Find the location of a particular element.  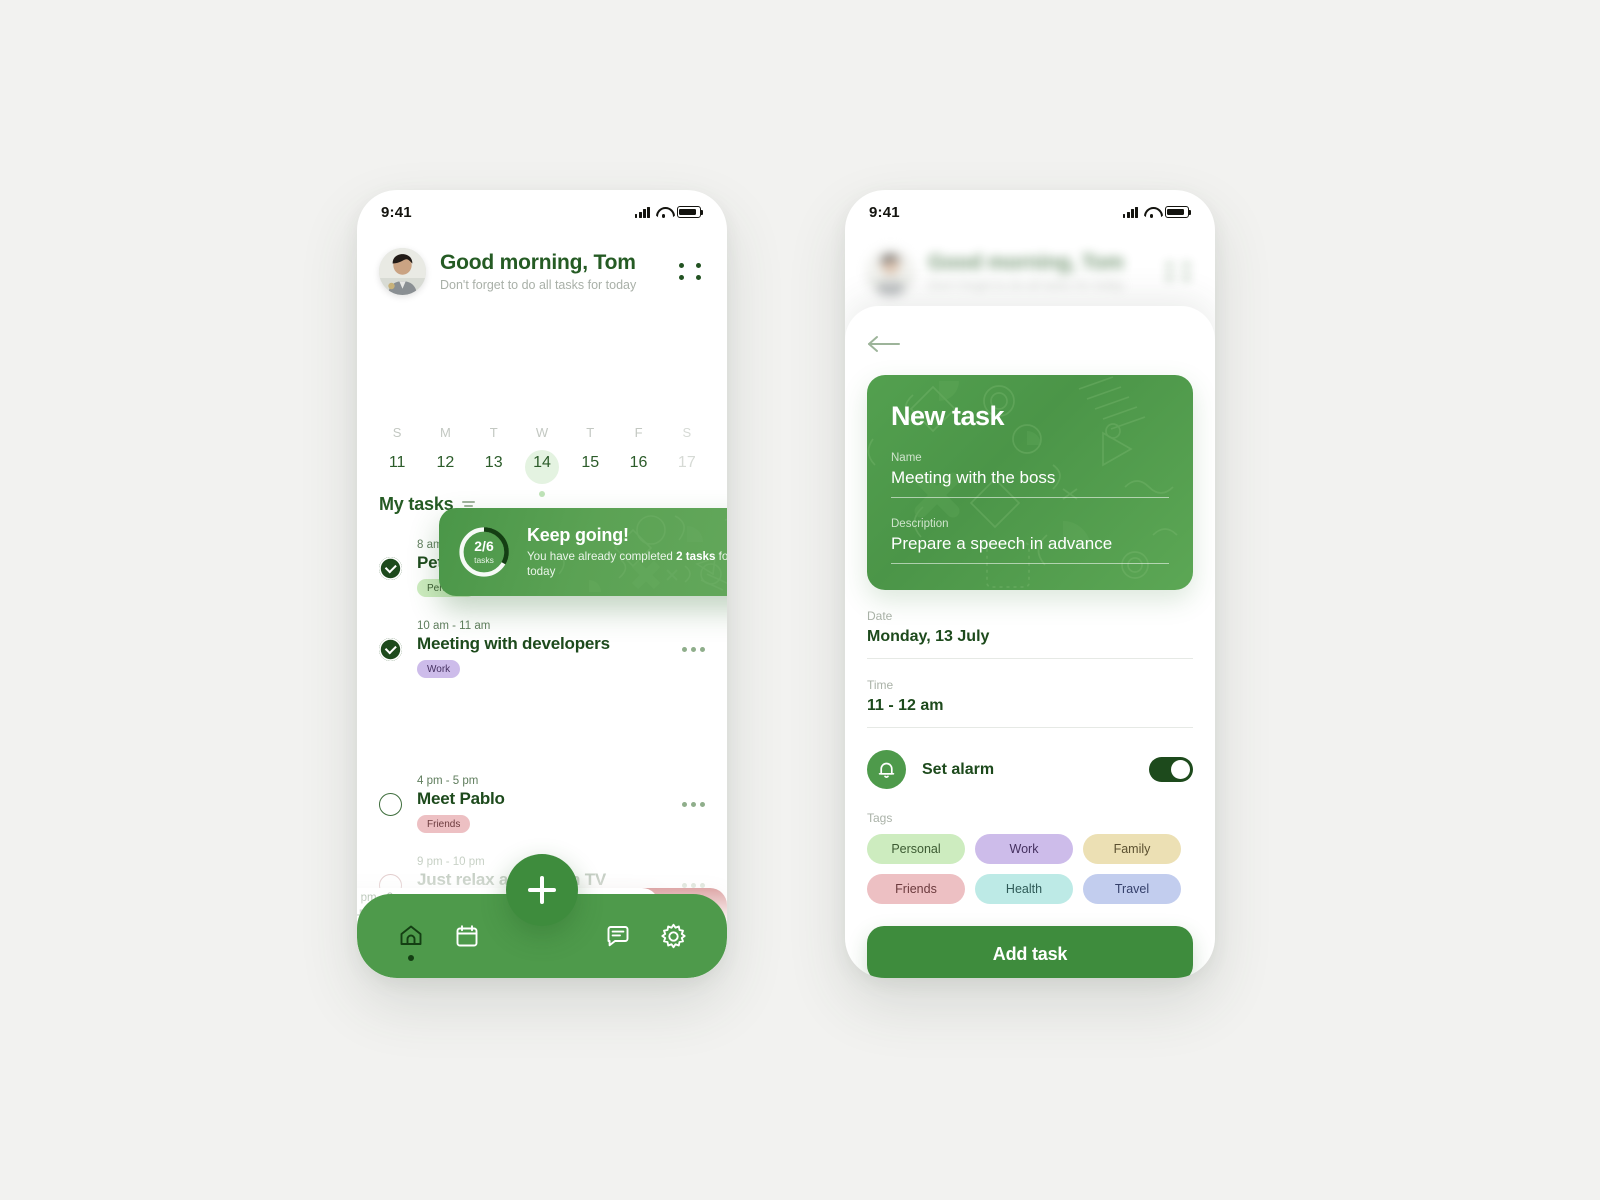

calendar-icon is located at coordinates (466, 936).